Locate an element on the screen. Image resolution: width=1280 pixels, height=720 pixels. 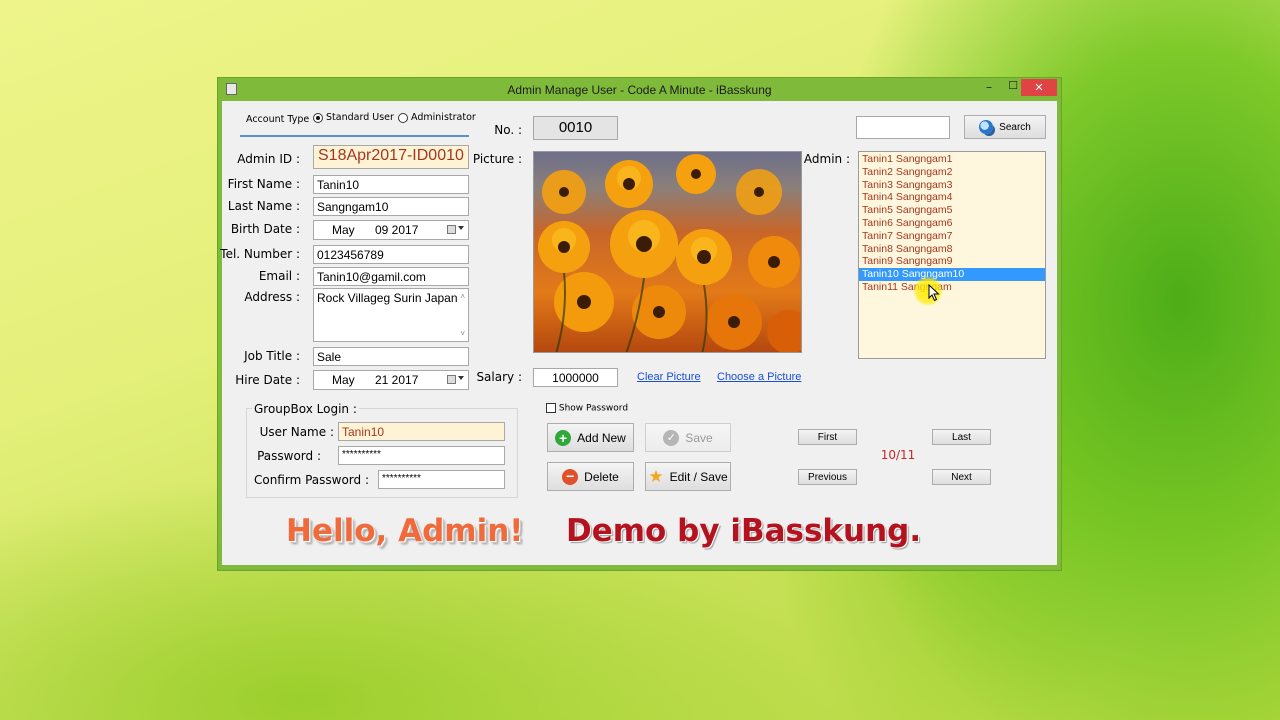
first-button: First is located at coordinates (827, 437).